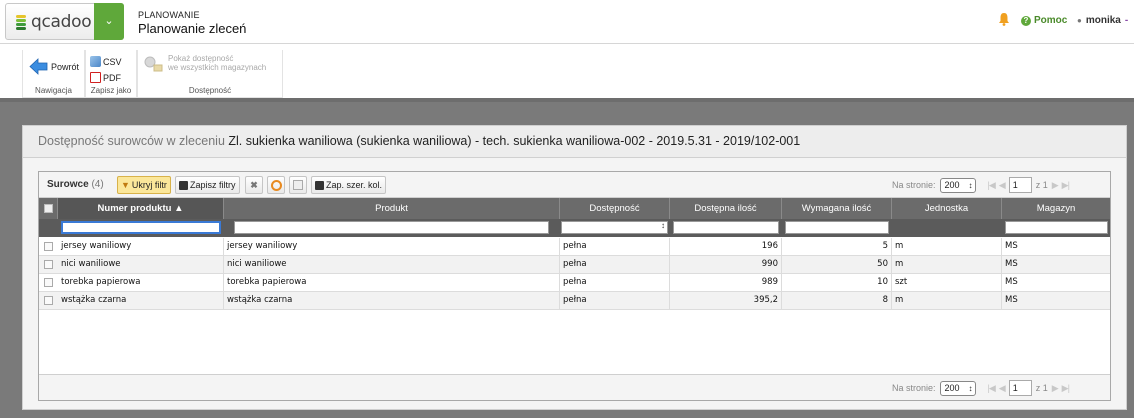  Describe the element at coordinates (354, 185) in the screenshot. I see `save-widths-label: Zap. szer. kol.` at that location.